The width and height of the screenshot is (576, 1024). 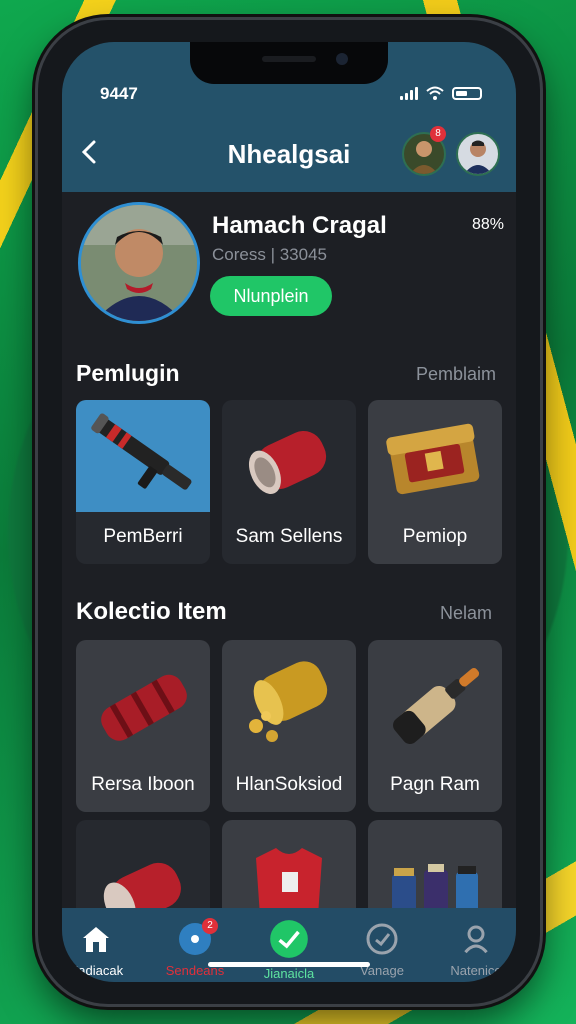 I want to click on status-icons, so click(x=441, y=93).